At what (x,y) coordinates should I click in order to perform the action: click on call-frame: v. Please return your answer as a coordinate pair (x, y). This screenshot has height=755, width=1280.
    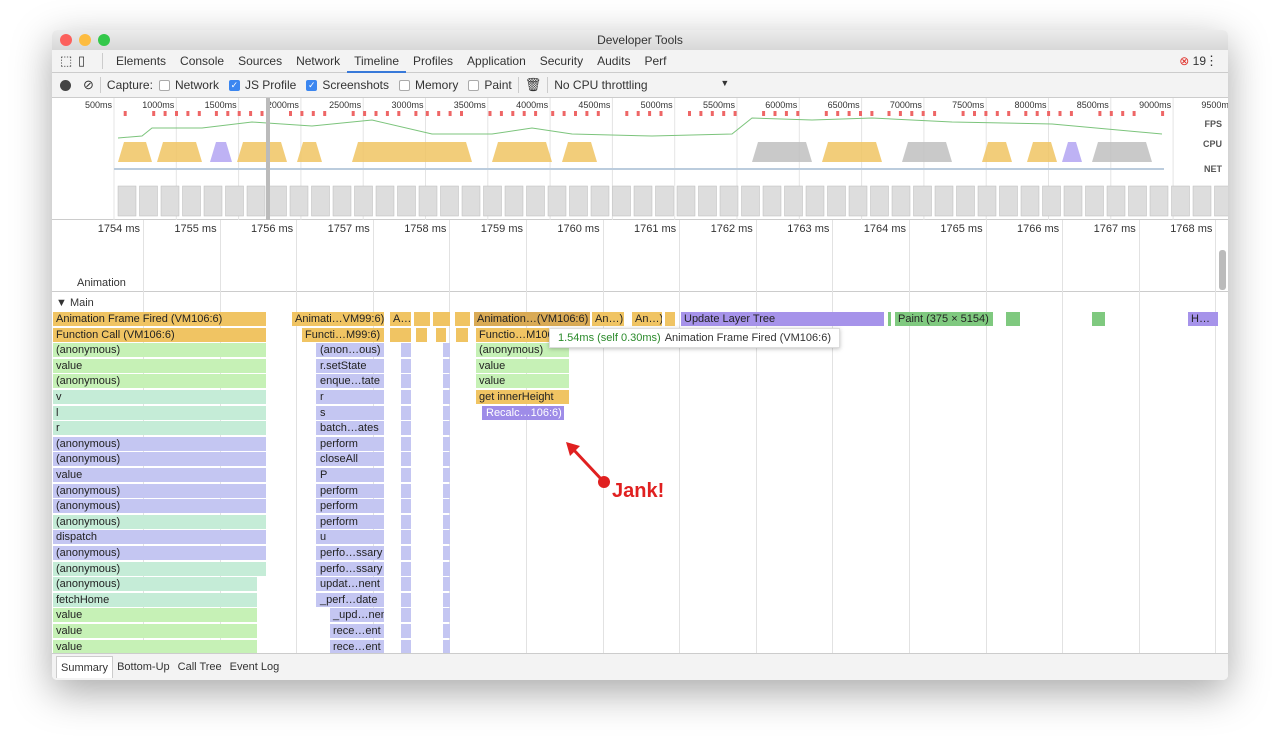
    Looking at the image, I should click on (159, 397).